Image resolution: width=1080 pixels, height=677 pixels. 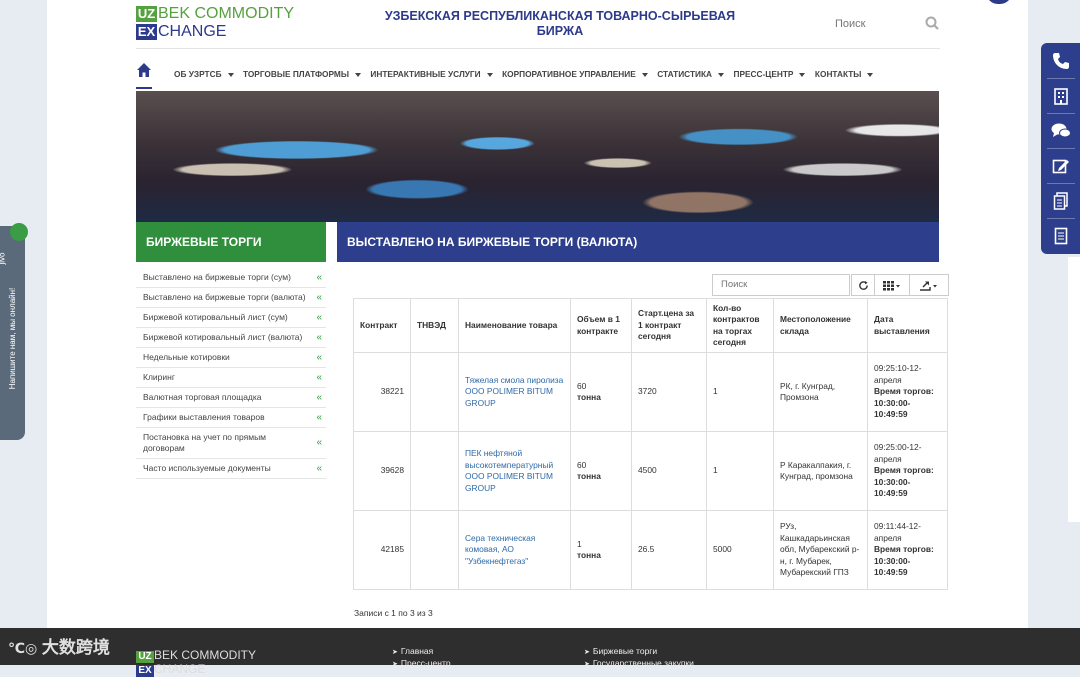 What do you see at coordinates (215, 317) in the screenshot?
I see `side-menu-label: Биржевой котировальный лист (сум)` at bounding box center [215, 317].